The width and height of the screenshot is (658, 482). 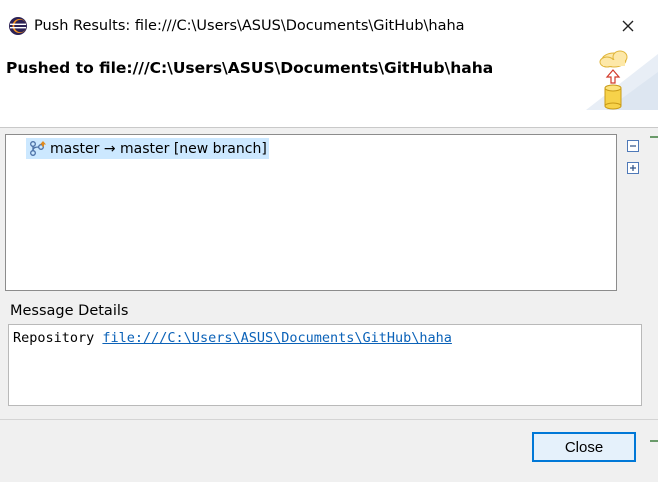 What do you see at coordinates (329, 419) in the screenshot?
I see `divider` at bounding box center [329, 419].